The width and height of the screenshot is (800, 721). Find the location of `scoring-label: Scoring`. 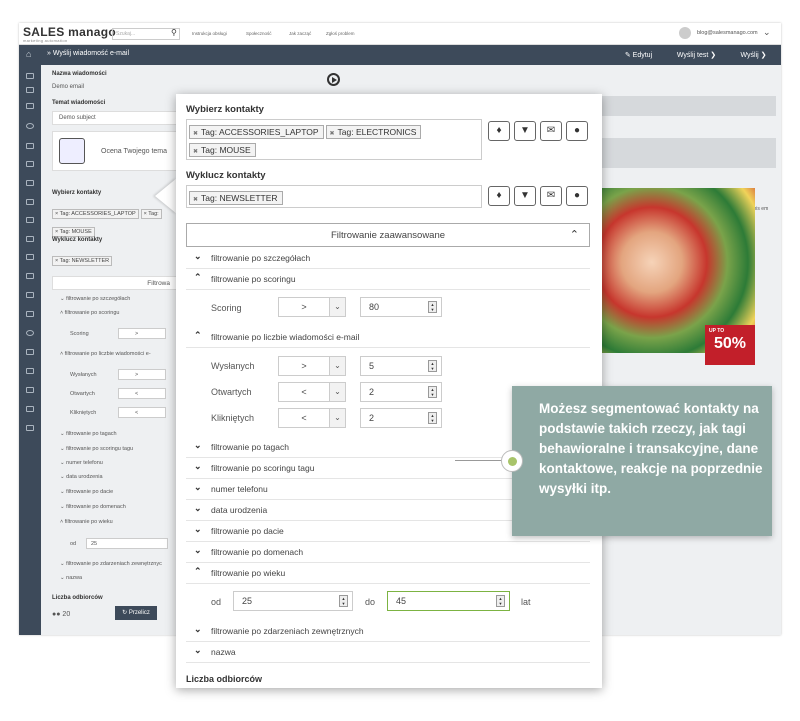

scoring-label: Scoring is located at coordinates (226, 308).